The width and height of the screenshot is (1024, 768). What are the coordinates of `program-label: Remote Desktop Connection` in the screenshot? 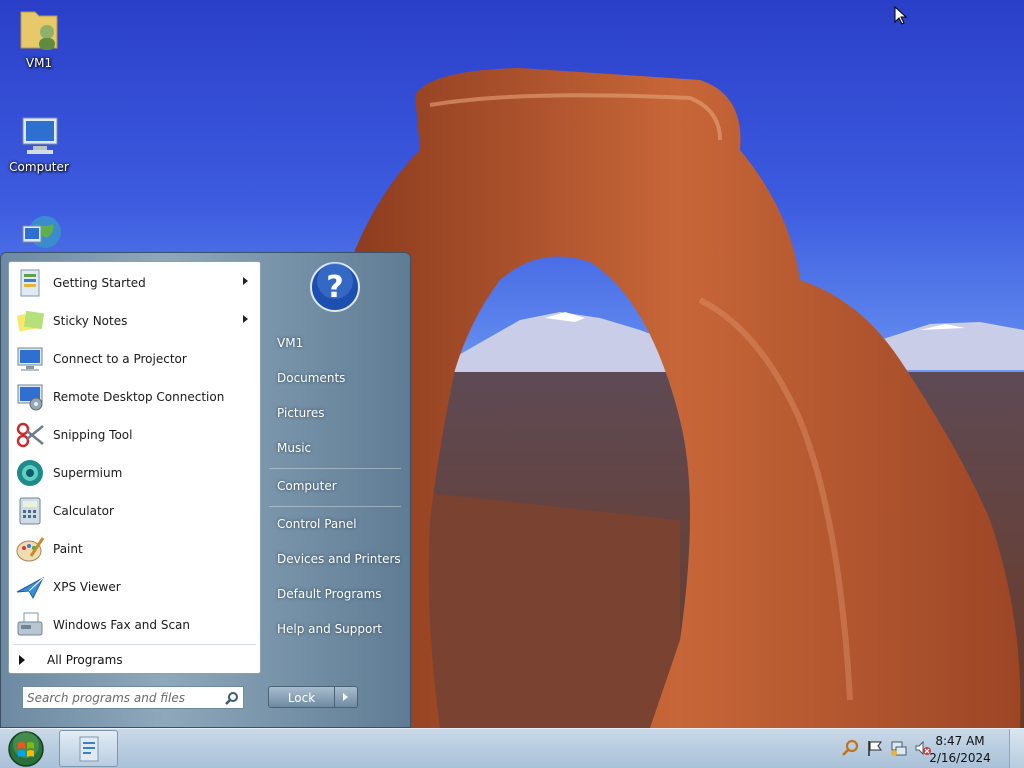 It's located at (139, 397).